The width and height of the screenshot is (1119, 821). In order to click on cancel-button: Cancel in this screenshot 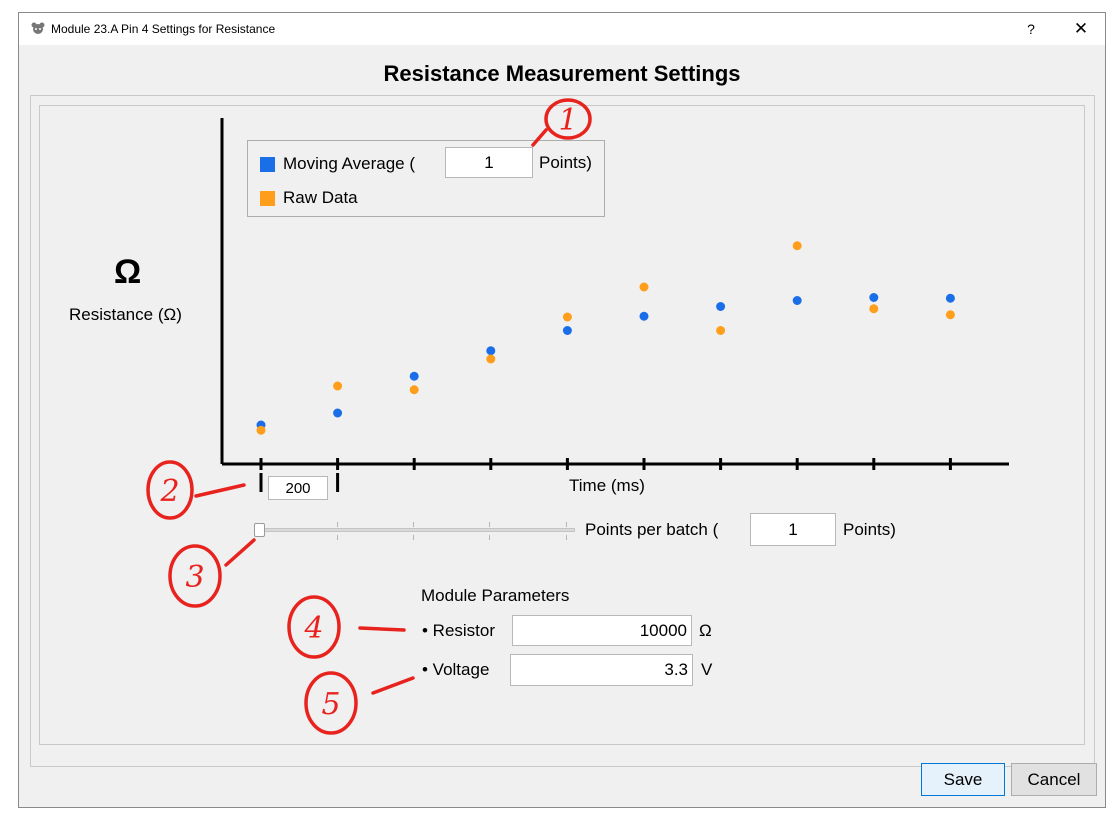, I will do `click(1054, 779)`.